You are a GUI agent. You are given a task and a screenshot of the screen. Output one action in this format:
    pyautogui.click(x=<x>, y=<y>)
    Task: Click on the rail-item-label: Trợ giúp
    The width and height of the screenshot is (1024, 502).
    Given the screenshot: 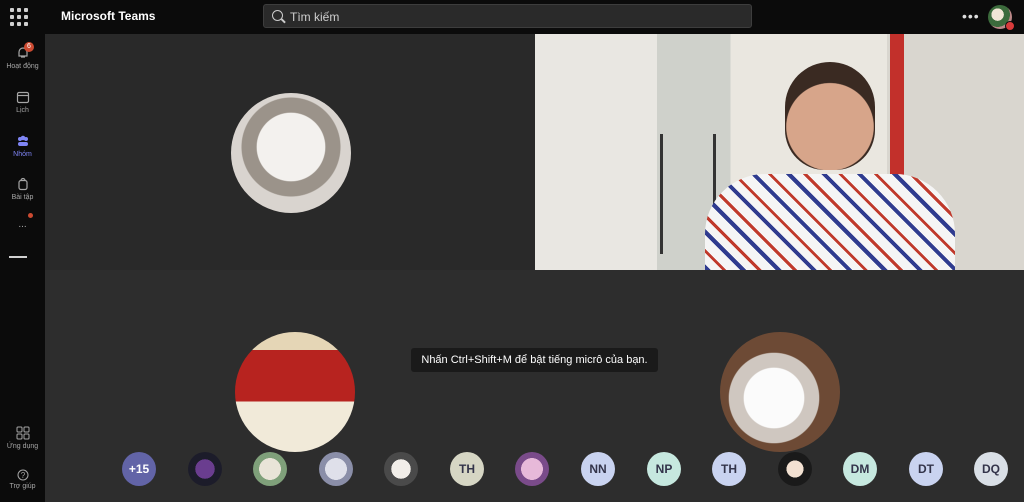 What is the action you would take?
    pyautogui.click(x=22, y=486)
    